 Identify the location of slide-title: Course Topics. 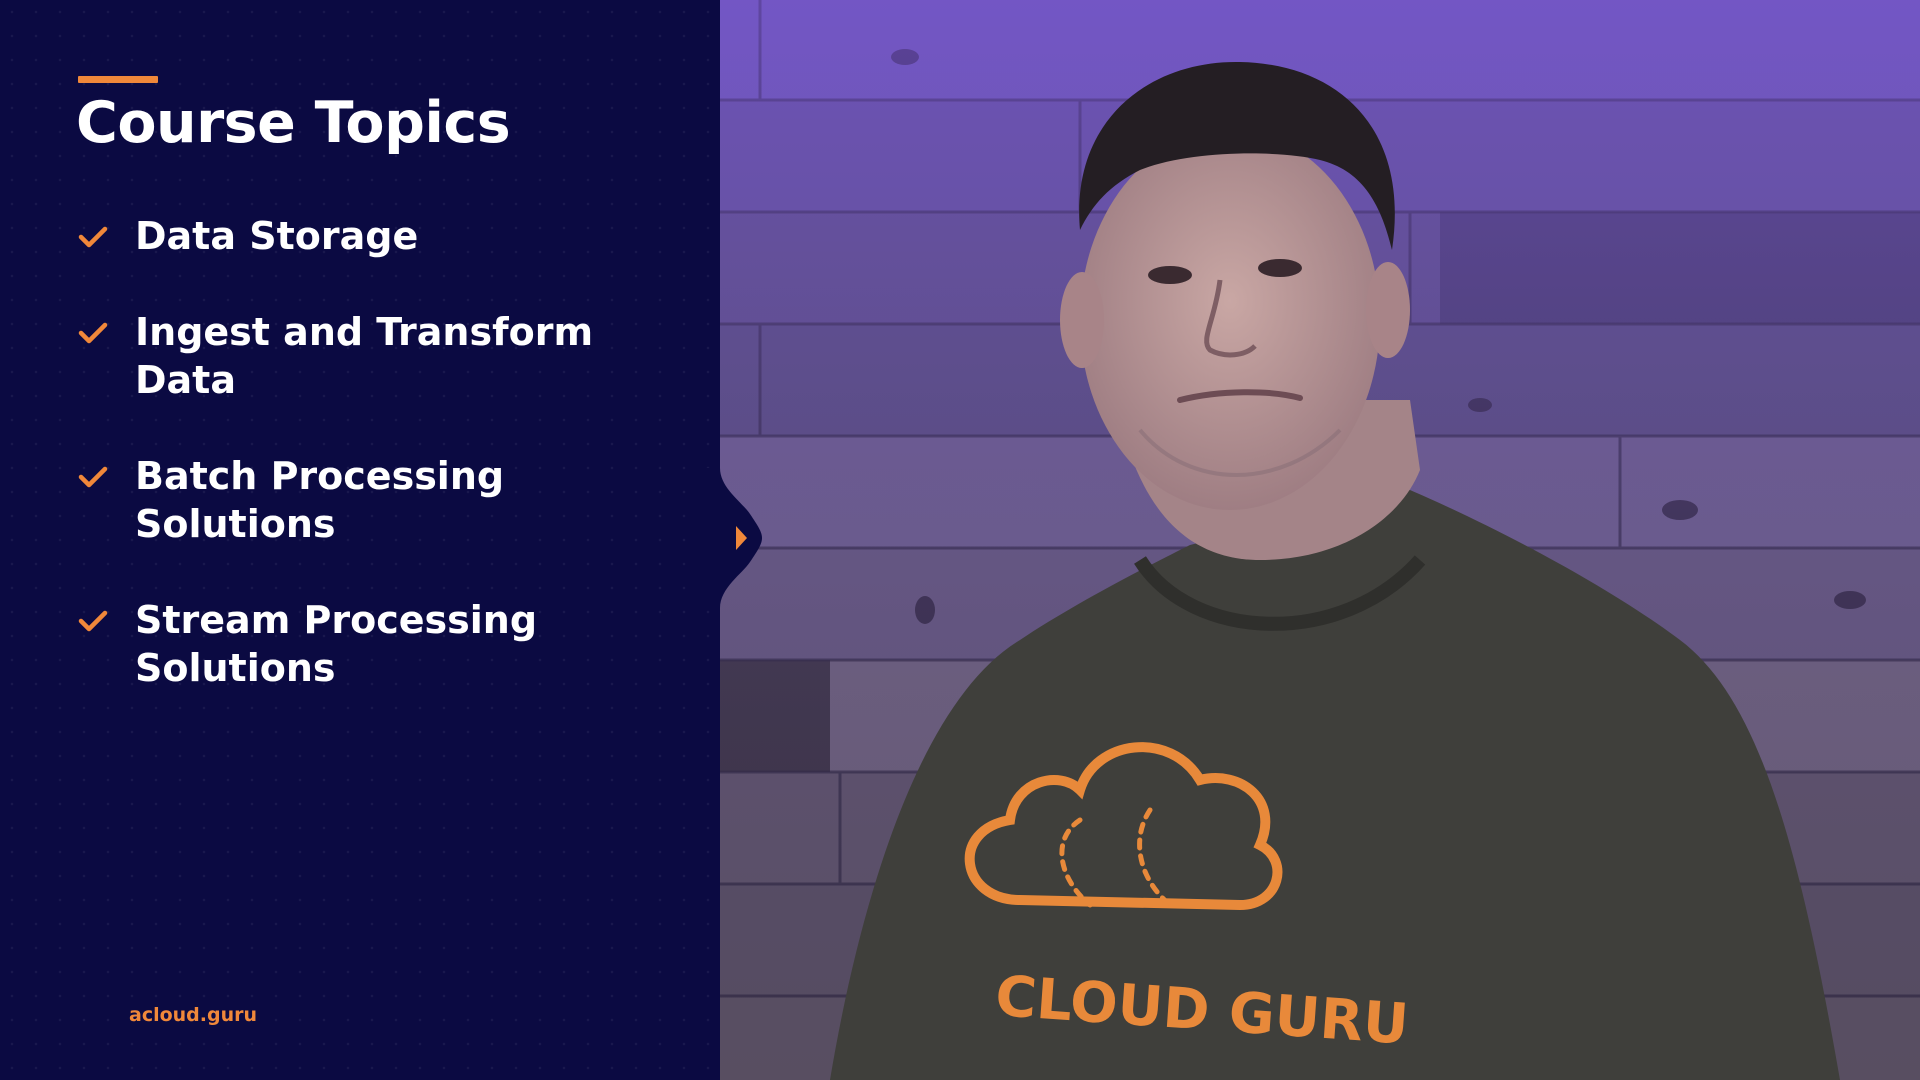
(293, 123).